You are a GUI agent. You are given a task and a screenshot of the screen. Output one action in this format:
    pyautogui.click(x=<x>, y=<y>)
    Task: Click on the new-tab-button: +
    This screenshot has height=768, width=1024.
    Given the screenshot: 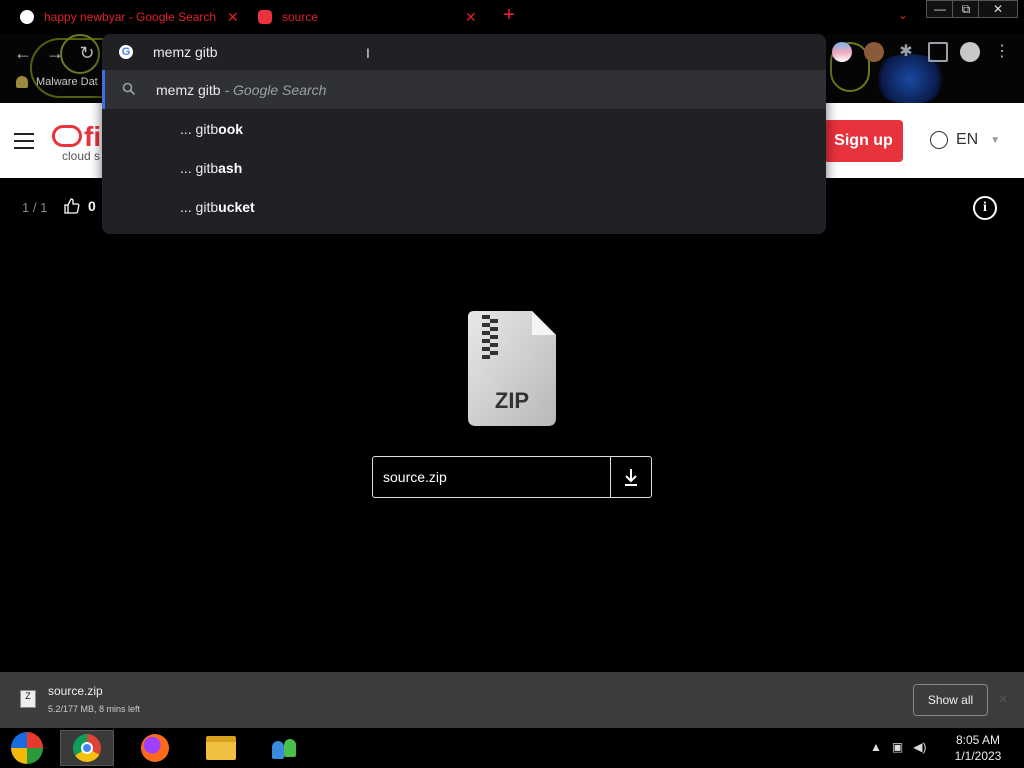 What is the action you would take?
    pyautogui.click(x=509, y=15)
    